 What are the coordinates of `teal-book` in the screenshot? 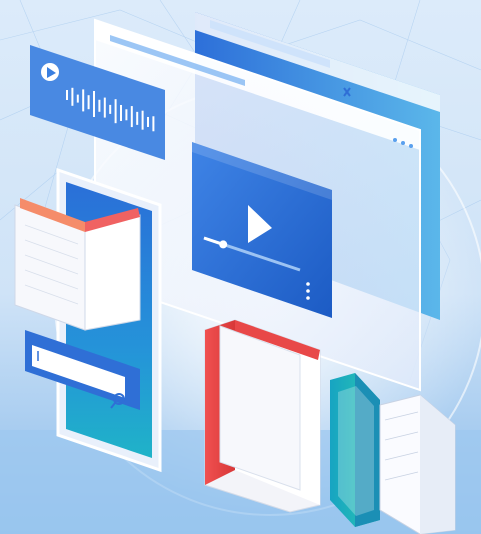 It's located at (355, 450).